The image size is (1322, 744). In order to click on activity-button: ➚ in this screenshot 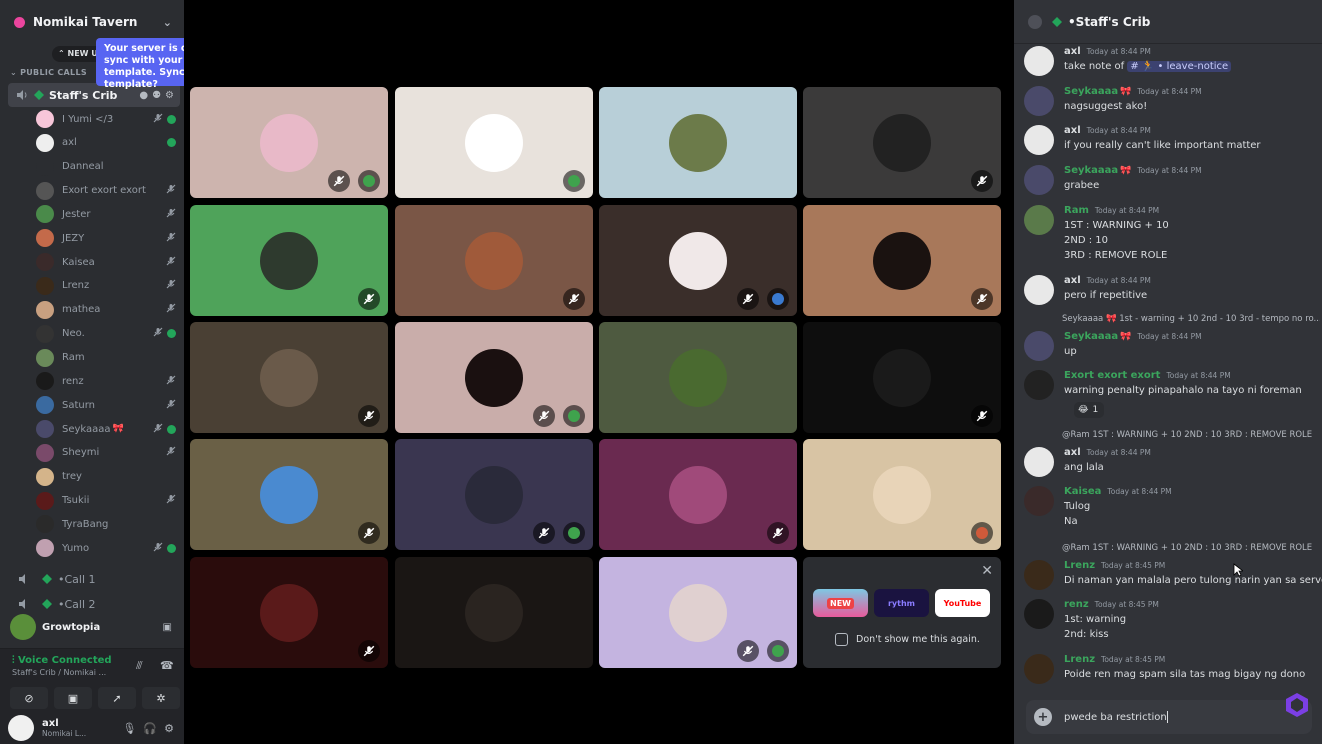, I will do `click(117, 698)`.